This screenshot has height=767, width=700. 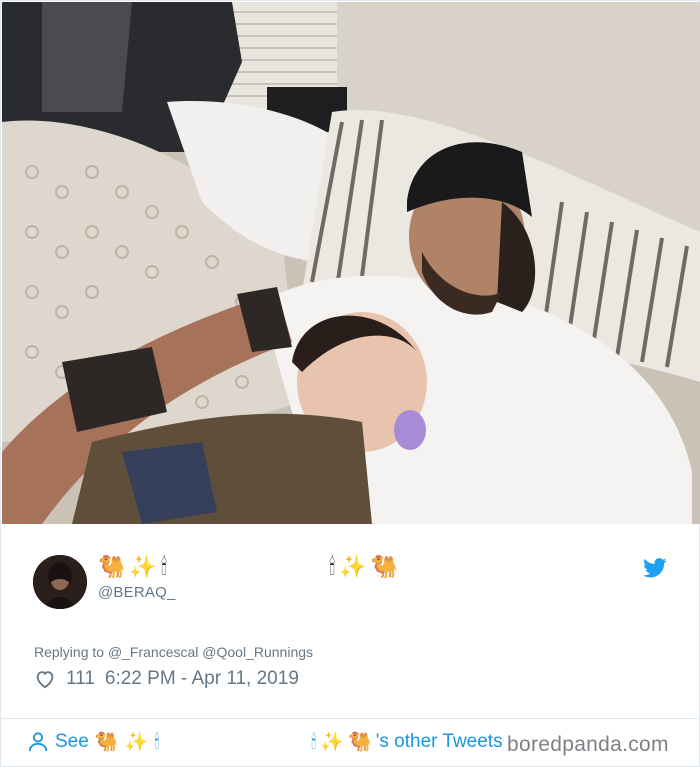 I want to click on other-tweets-text: 's other Tweets, so click(x=439, y=741).